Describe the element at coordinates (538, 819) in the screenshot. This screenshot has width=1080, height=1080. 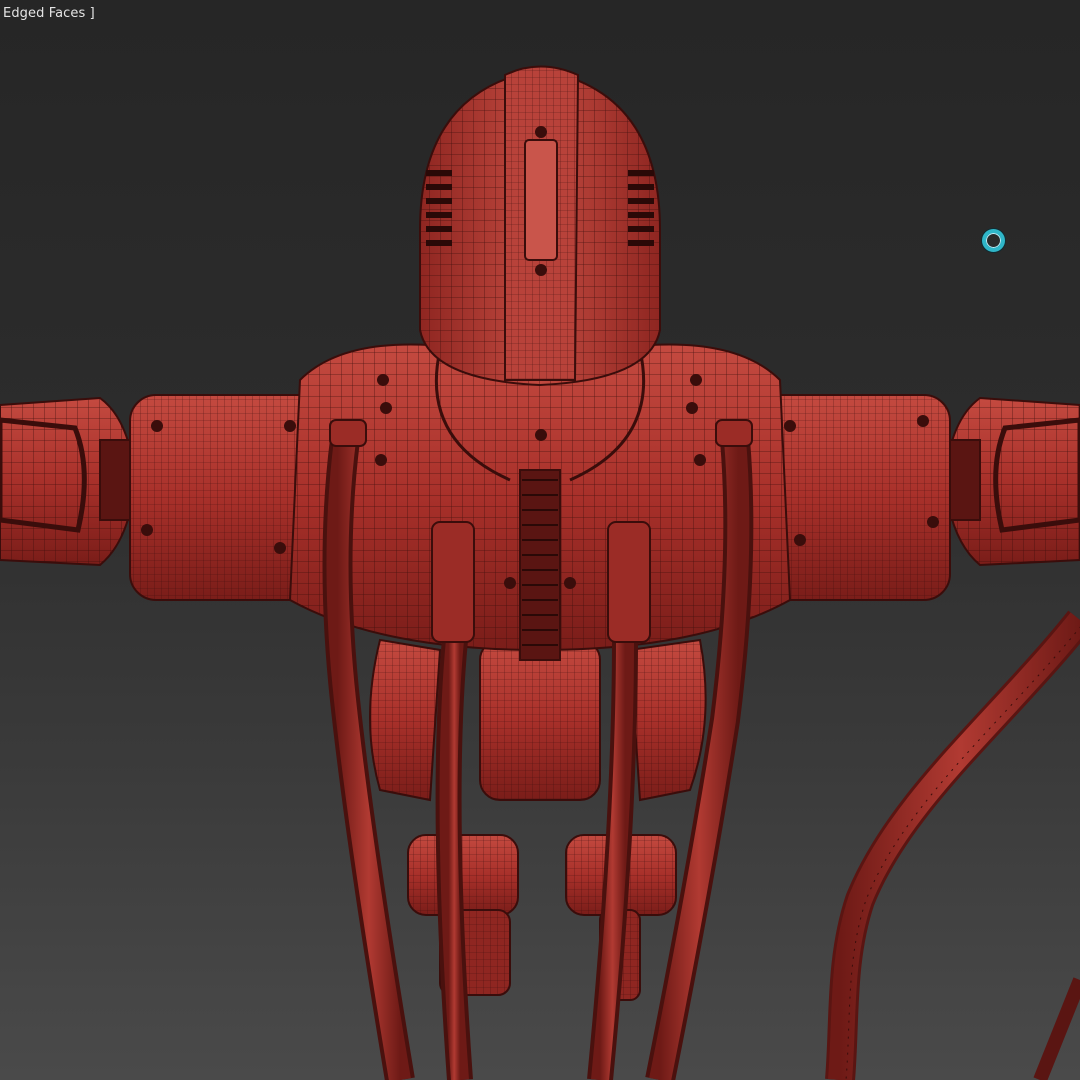
I see `lower-body` at that location.